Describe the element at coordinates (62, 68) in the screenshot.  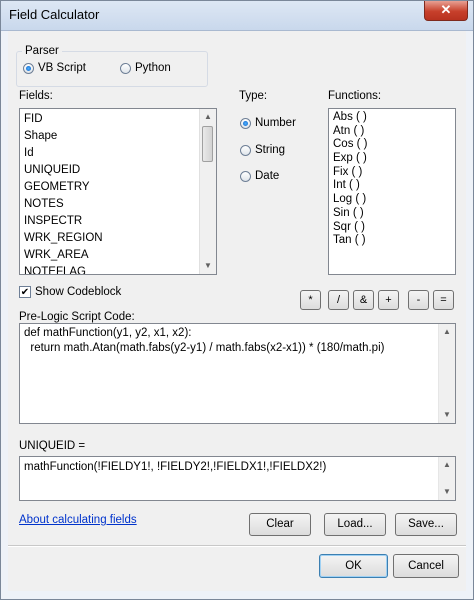
I see `parser-option-label: VB Script` at that location.